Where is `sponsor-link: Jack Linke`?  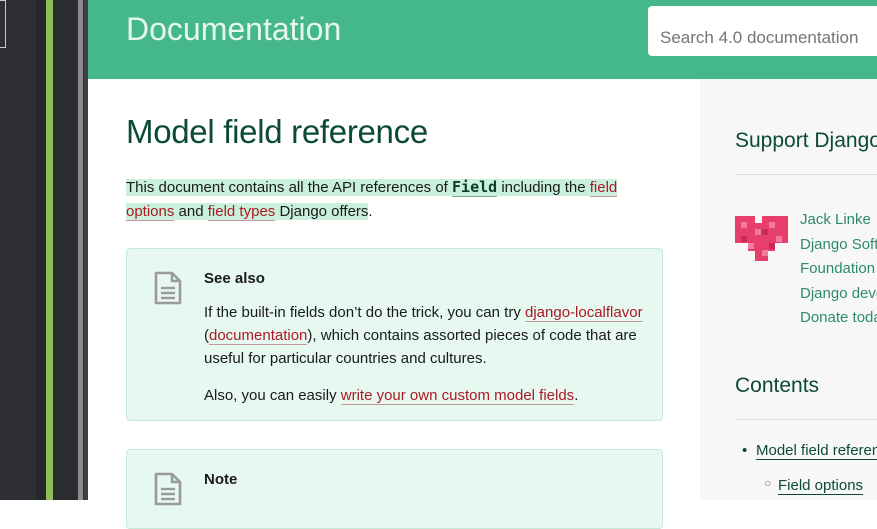 sponsor-link: Jack Linke is located at coordinates (838, 220).